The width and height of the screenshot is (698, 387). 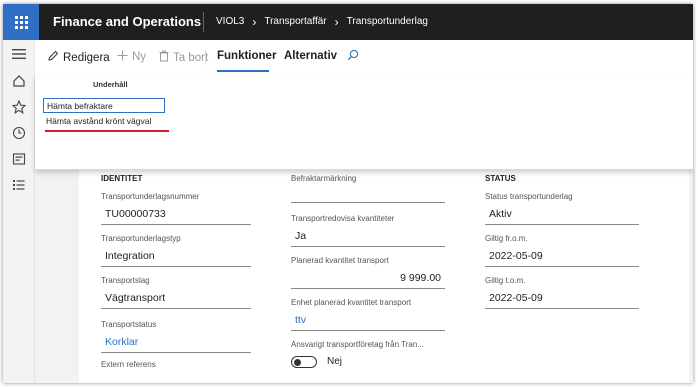 What do you see at coordinates (104, 121) in the screenshot?
I see `menu-item-get-route-distance: Hämta avstånd krönt vägval` at bounding box center [104, 121].